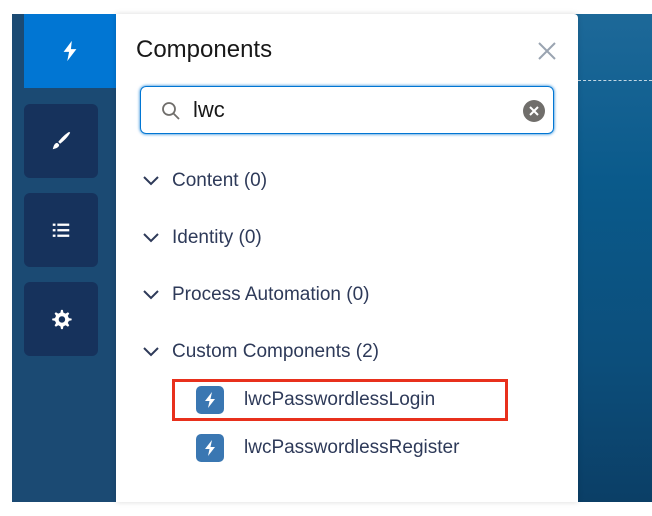 The width and height of the screenshot is (652, 516). Describe the element at coordinates (210, 448) in the screenshot. I see `lightning-component-icon` at that location.